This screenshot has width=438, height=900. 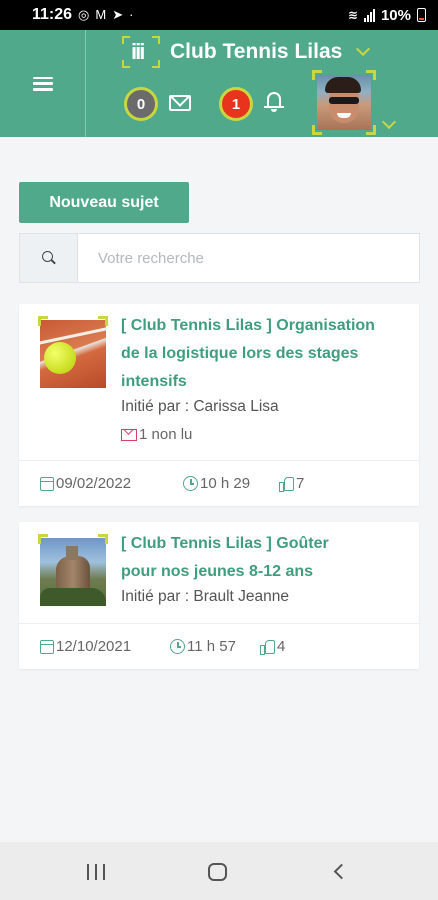 I want to click on home-icon, so click(x=217, y=872).